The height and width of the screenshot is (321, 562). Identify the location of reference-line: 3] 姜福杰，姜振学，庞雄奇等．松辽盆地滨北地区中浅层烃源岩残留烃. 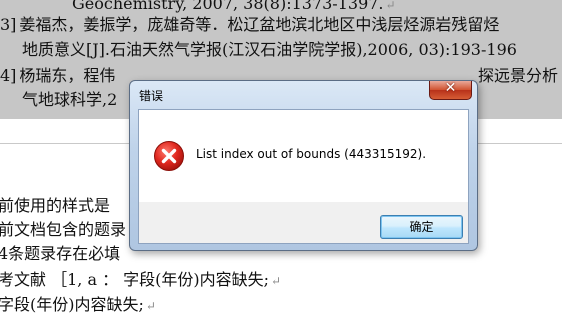
(249, 25).